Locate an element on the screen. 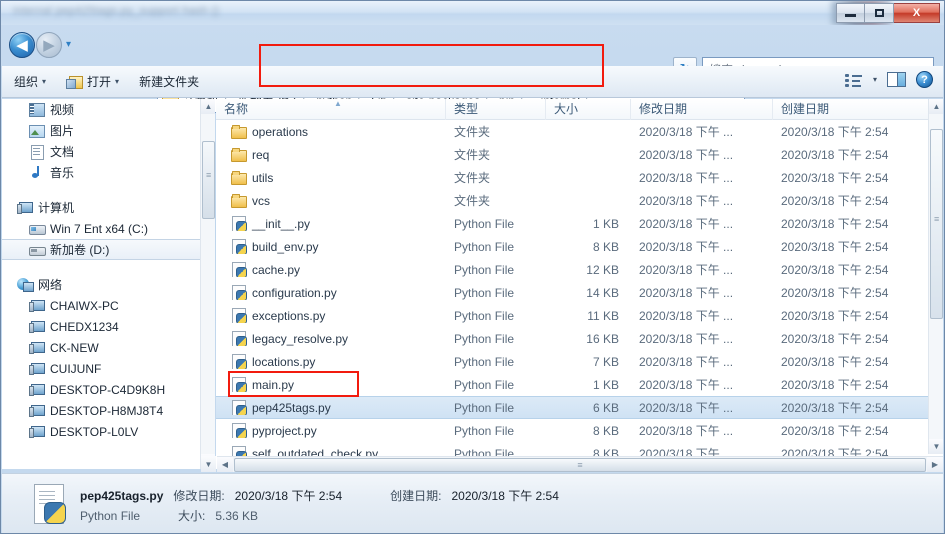 This screenshot has width=945, height=534. navigation-buttons: ◀ ▶ ▾ is located at coordinates (43, 45).